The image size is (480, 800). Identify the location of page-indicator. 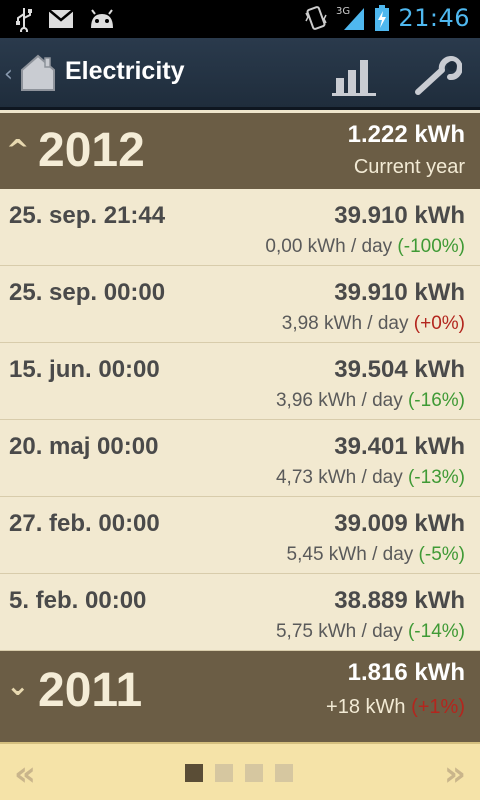
(239, 773).